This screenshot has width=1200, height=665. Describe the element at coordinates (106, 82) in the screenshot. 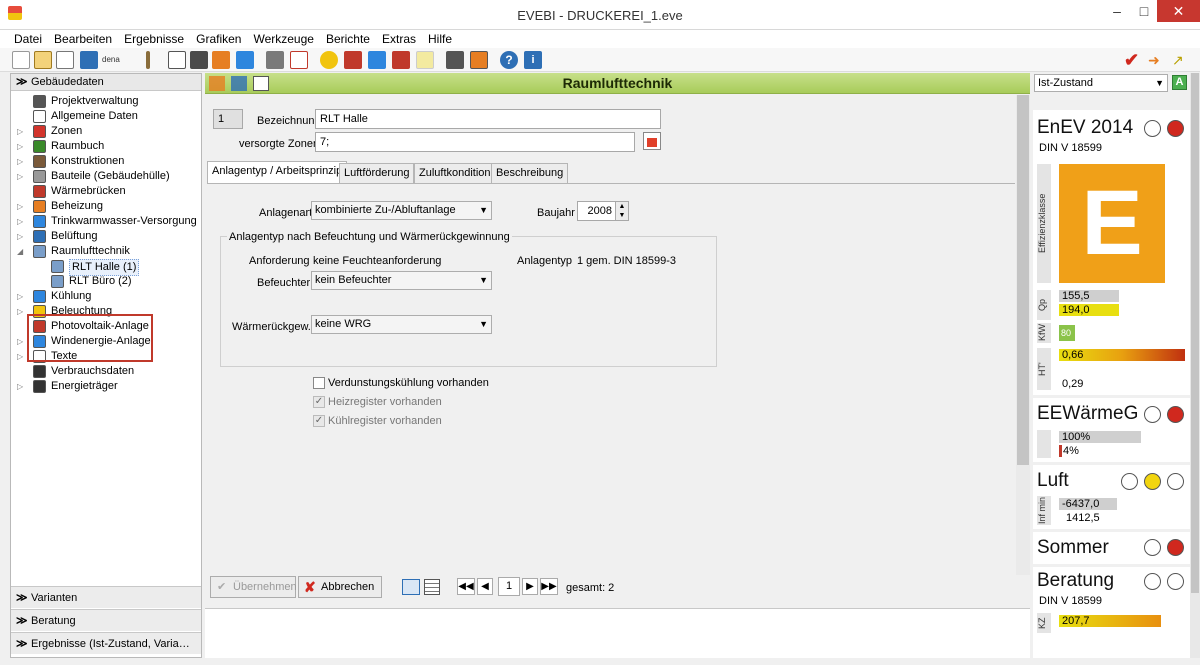

I see `panel-header: ≫ Gebäudedaten` at that location.